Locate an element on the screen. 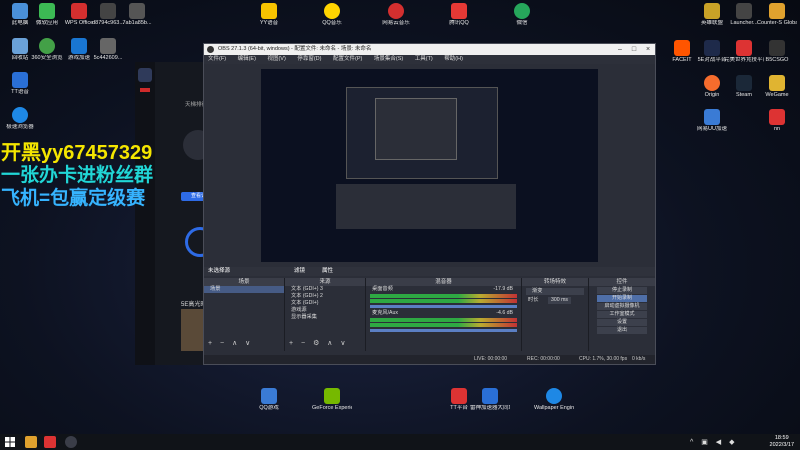 The image size is (800, 450). desktop-icon-bottom-0: QQ游戏 is located at coordinates (269, 399).